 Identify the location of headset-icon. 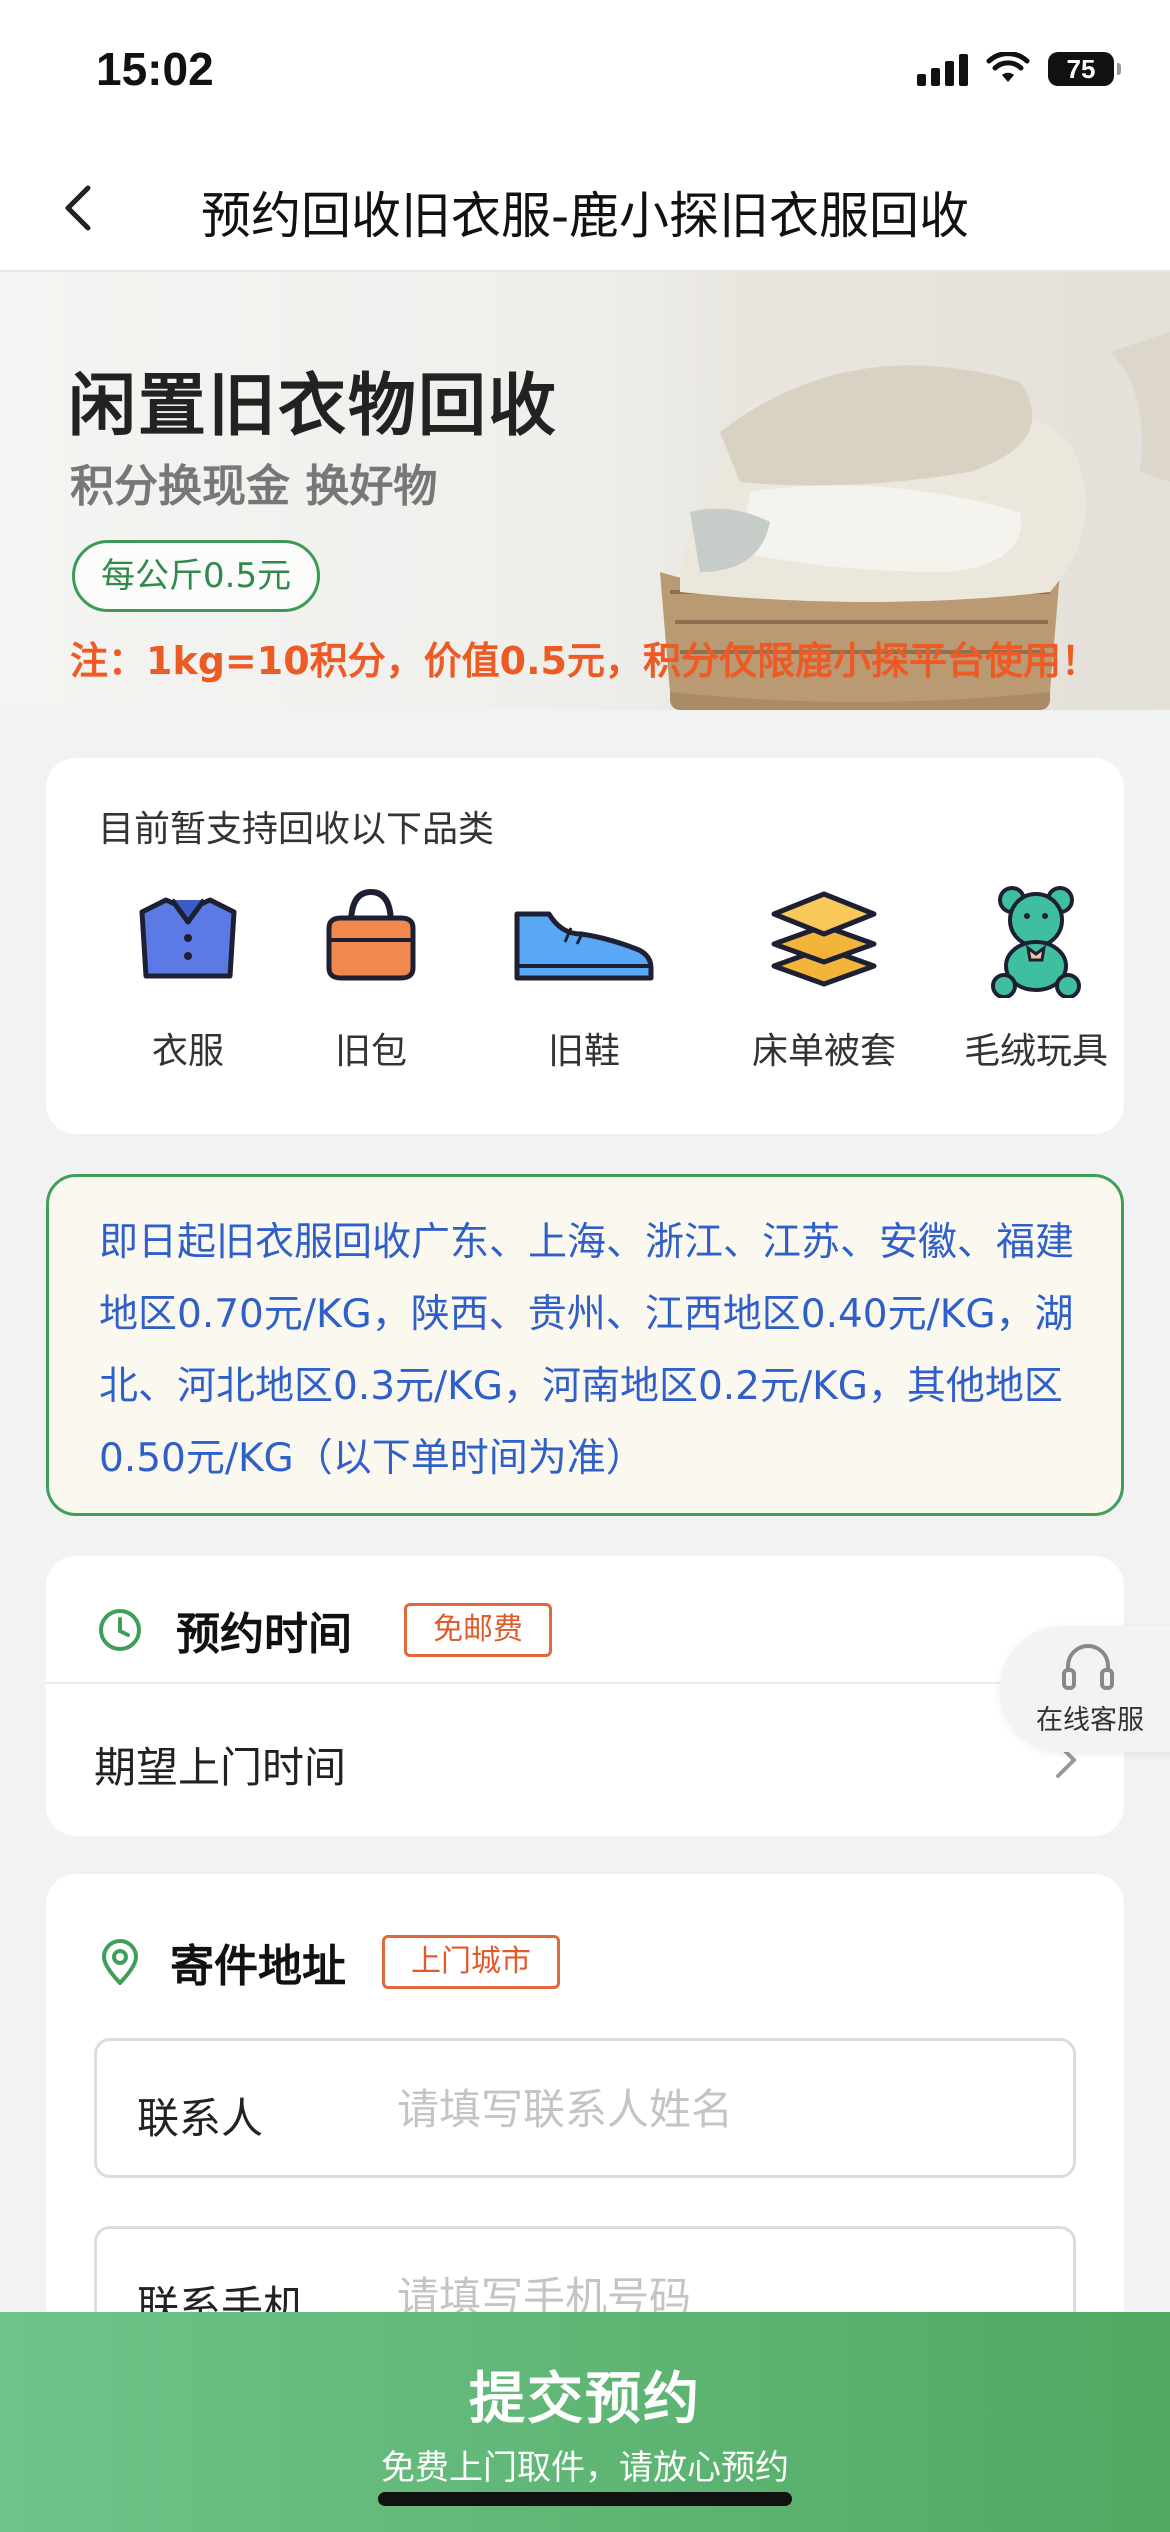
(1088, 1667).